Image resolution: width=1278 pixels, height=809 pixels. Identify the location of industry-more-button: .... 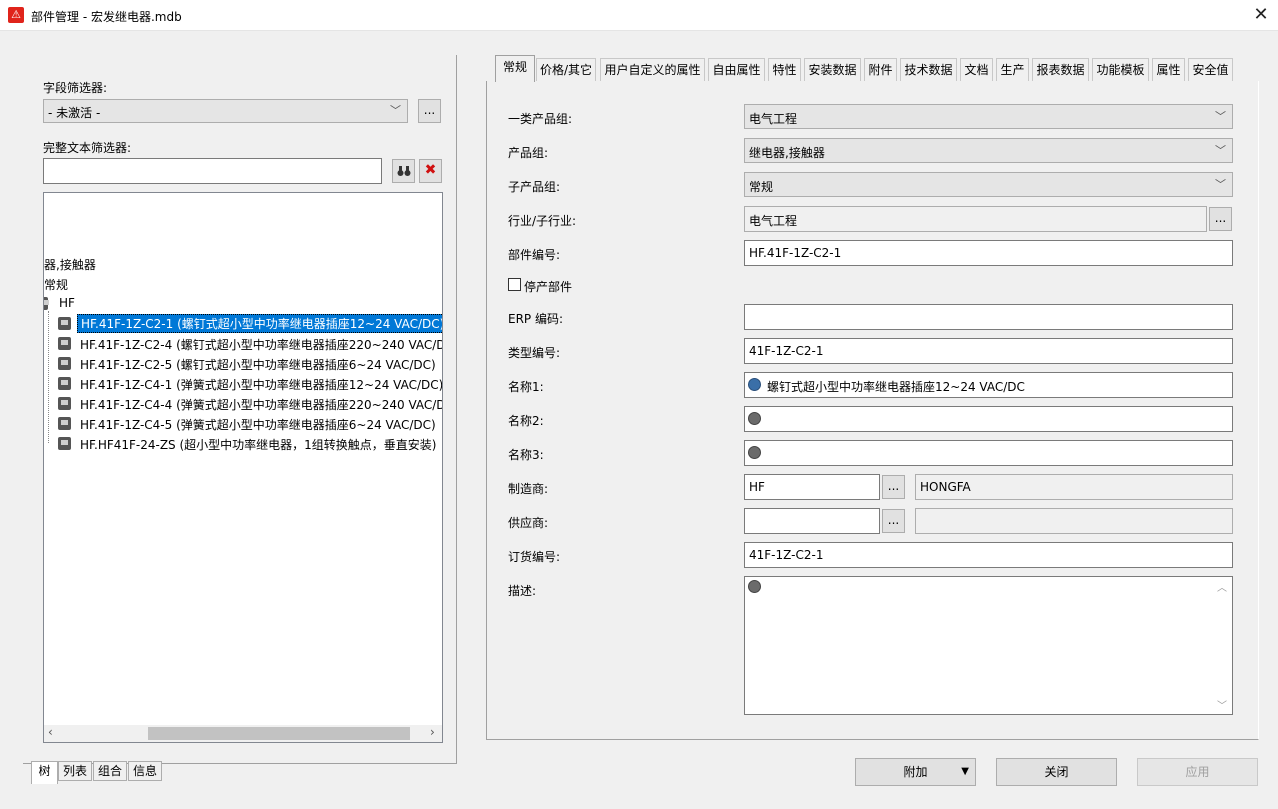
(1220, 219).